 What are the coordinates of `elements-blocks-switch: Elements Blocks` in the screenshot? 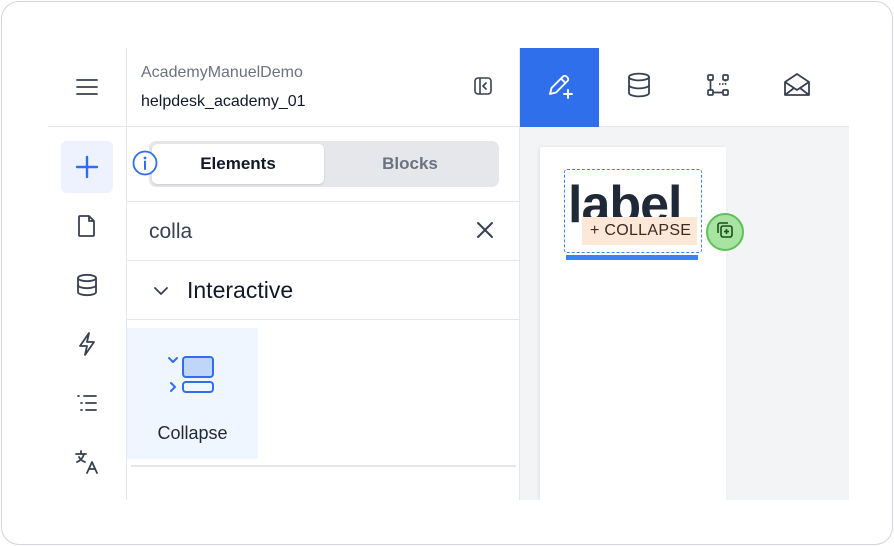 It's located at (315, 164).